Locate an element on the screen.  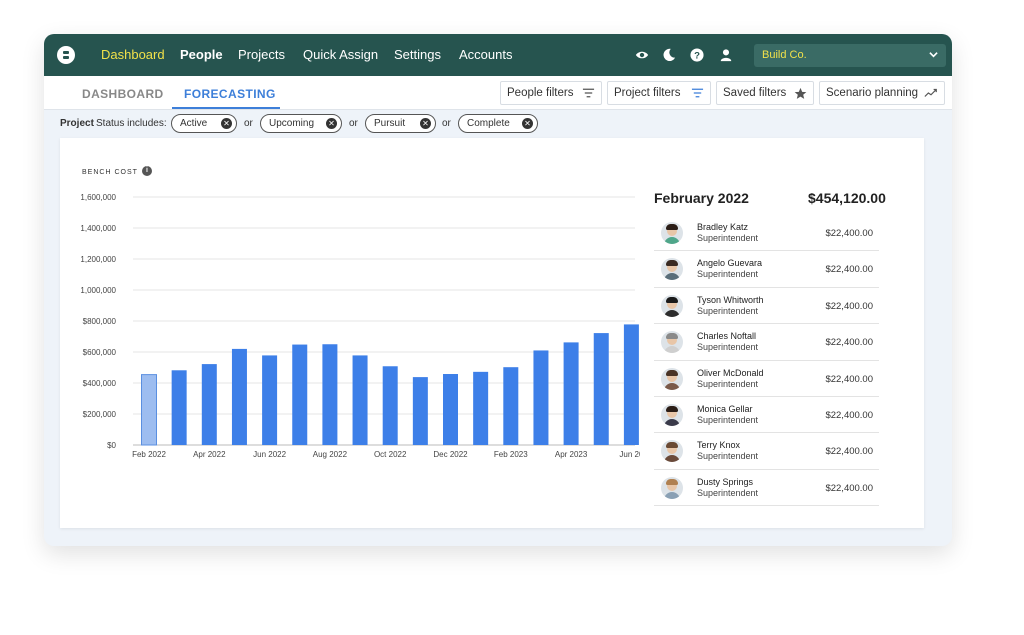
bar-may-2022 is located at coordinates (239, 396).